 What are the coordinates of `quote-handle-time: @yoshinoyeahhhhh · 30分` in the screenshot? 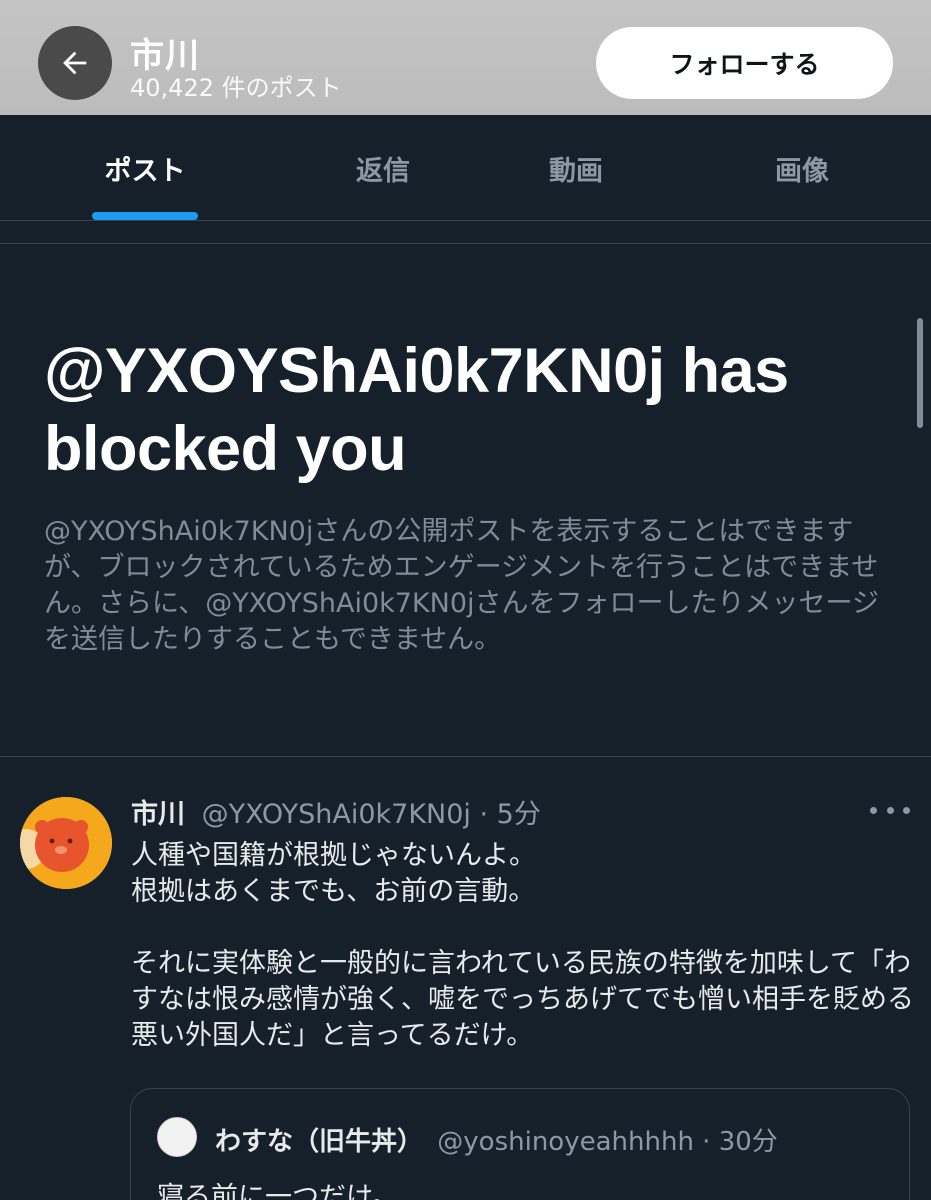 It's located at (607, 1142).